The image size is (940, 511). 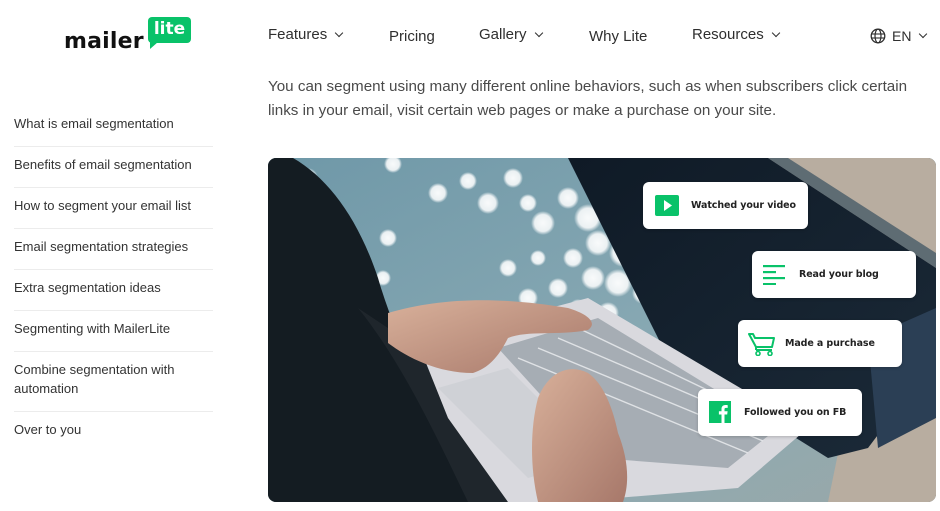 What do you see at coordinates (720, 412) in the screenshot?
I see `facebook-icon` at bounding box center [720, 412].